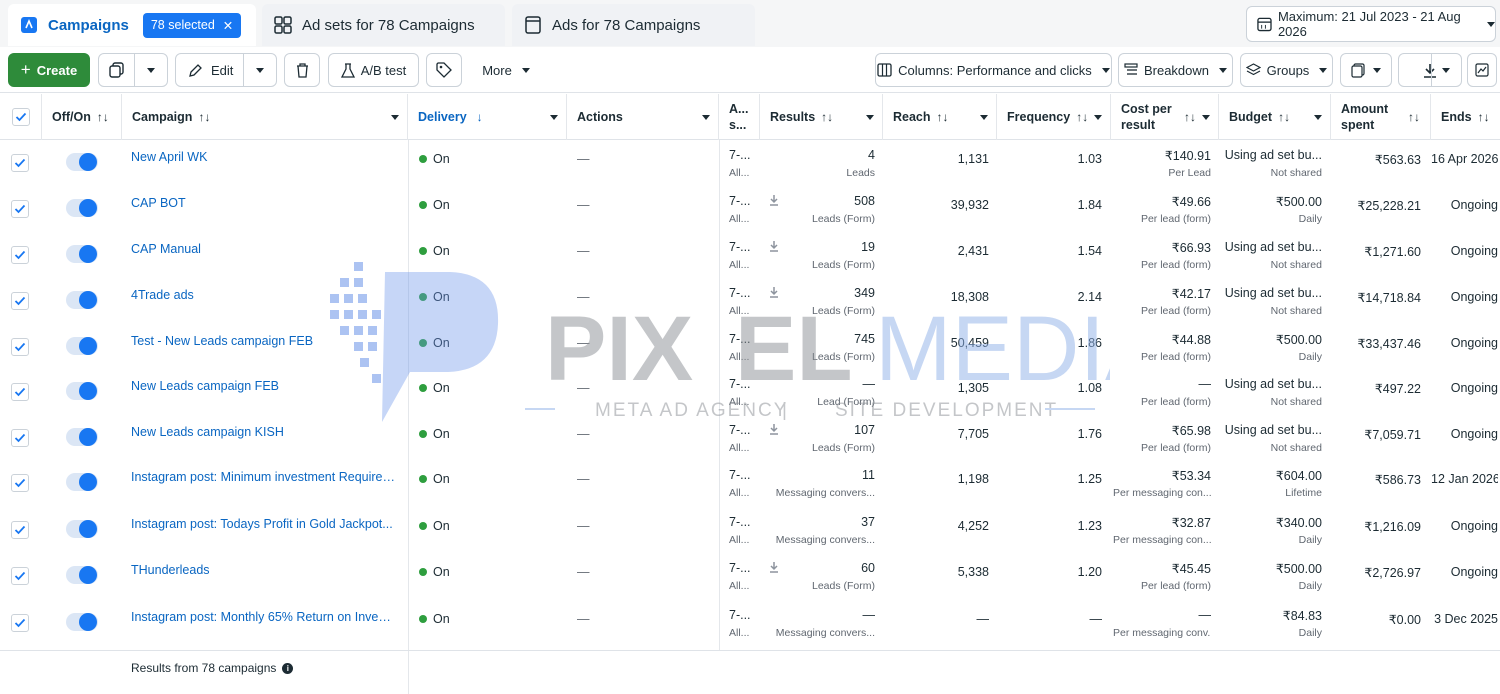 This screenshot has height=694, width=1500. Describe the element at coordinates (263, 341) in the screenshot. I see `campaign-name-link: Test - New Leads campaign FEB` at that location.